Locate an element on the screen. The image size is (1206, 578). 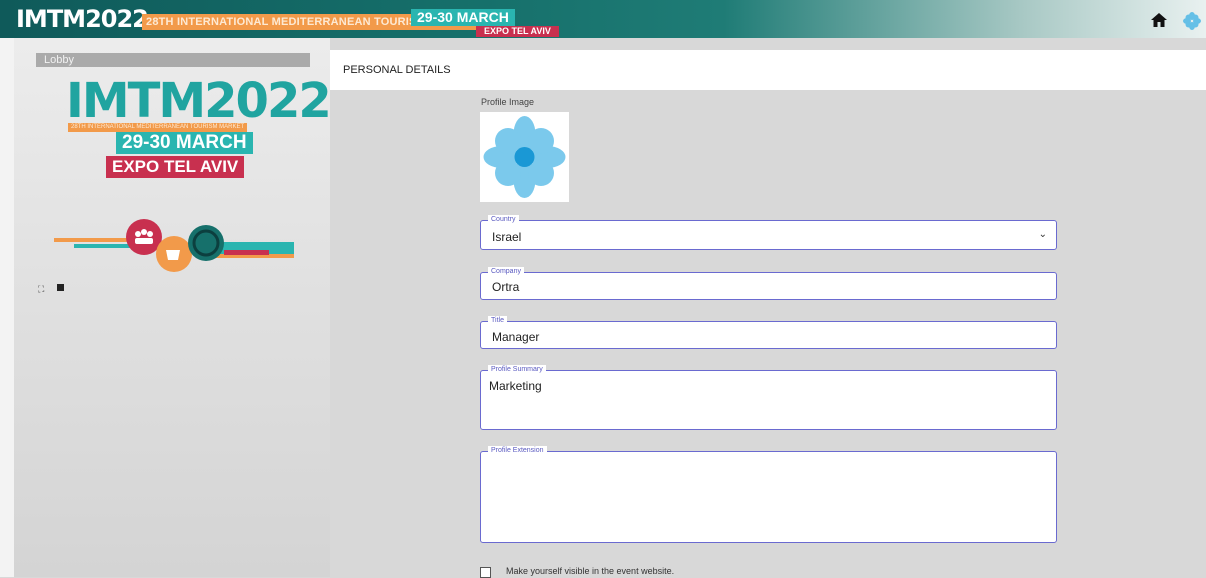
profile-summary-textarea: Profile Summary Marketing is located at coordinates (768, 397).